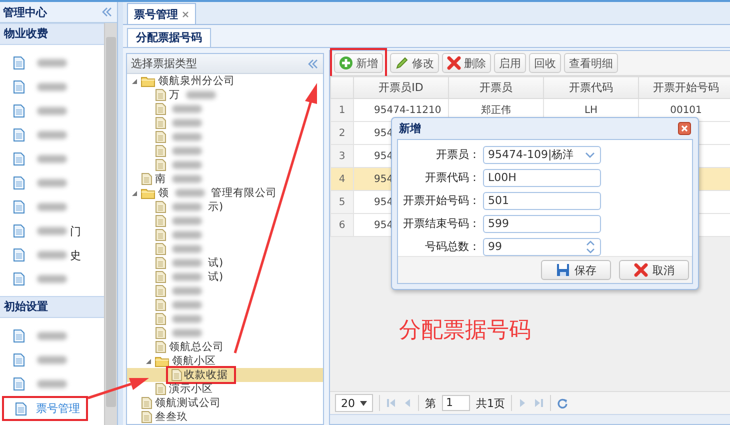 This screenshot has width=730, height=425. I want to click on field-label: 号码总数：, so click(452, 246).